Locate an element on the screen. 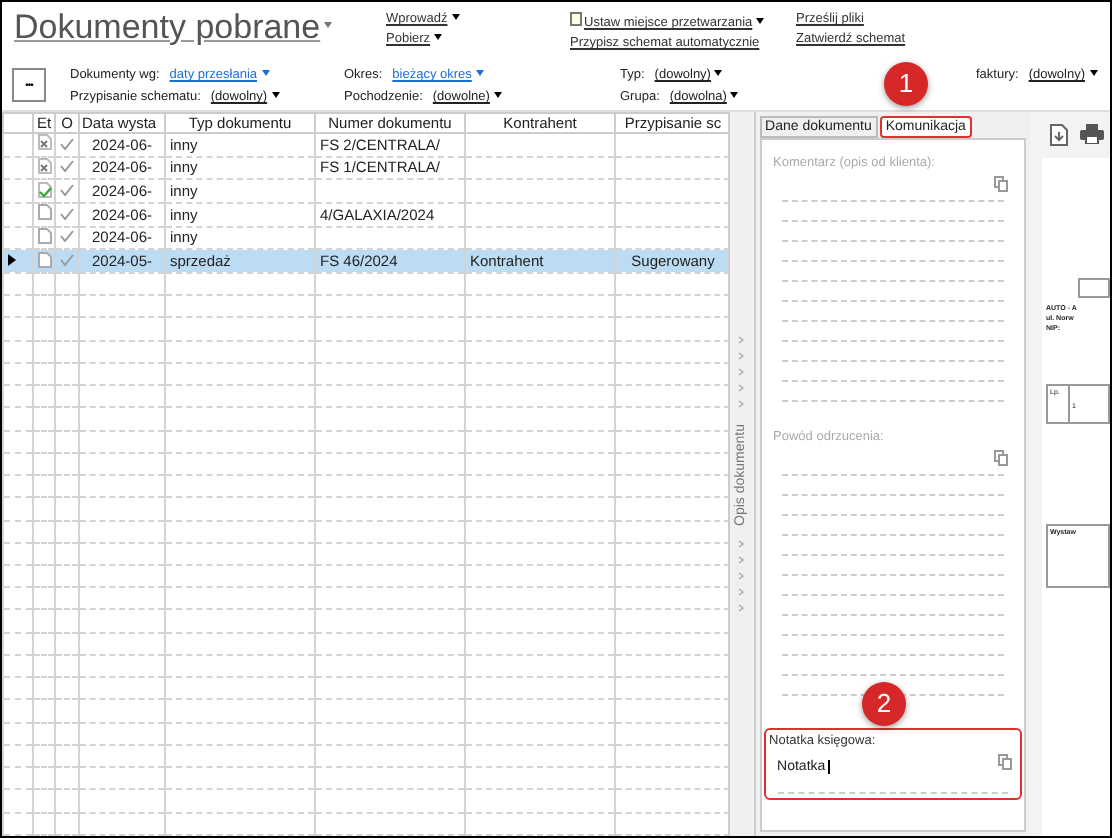 This screenshot has width=1112, height=838. page-title: Dokumenty pobrane is located at coordinates (194, 30).